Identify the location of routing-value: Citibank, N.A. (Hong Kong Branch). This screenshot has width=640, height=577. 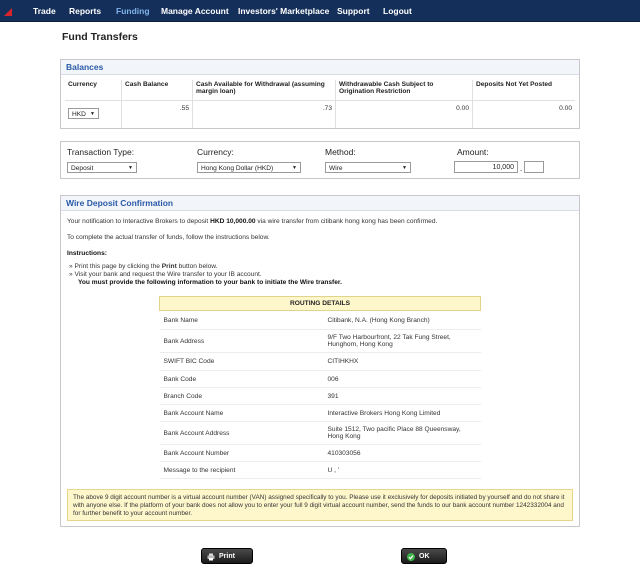
(402, 320).